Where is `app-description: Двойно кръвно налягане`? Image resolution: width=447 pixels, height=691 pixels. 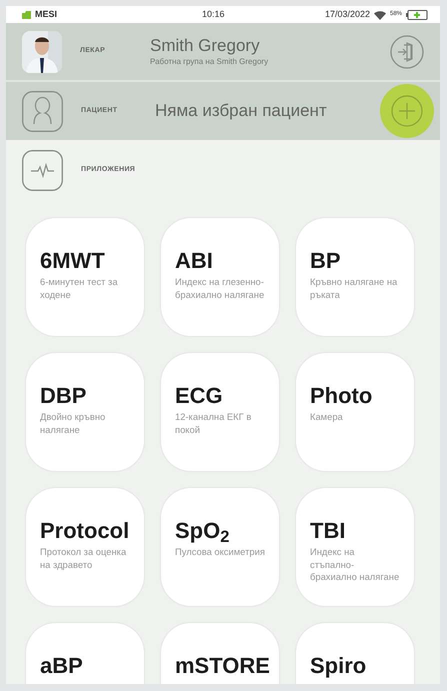 app-description: Двойно кръвно налягане is located at coordinates (73, 423).